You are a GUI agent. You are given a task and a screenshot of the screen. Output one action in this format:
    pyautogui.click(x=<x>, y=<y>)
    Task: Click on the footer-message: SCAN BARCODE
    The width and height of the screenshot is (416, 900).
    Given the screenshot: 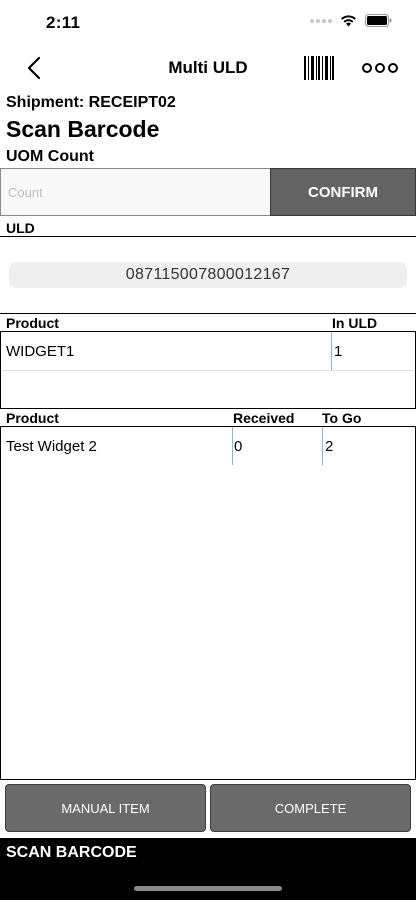 What is the action you would take?
    pyautogui.click(x=71, y=852)
    